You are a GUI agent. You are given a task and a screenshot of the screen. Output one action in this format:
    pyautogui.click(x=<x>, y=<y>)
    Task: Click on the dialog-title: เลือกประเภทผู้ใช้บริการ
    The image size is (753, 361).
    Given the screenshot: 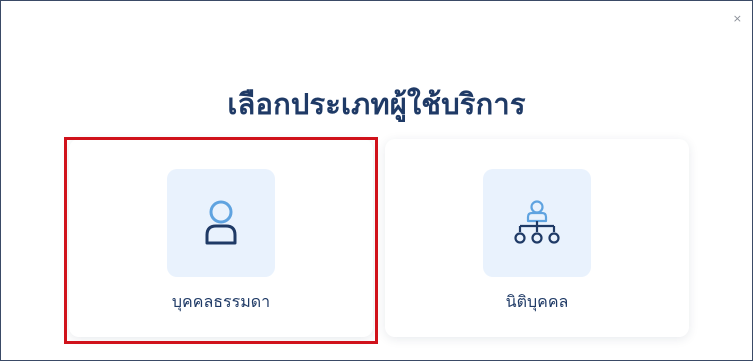 What is the action you would take?
    pyautogui.click(x=376, y=104)
    